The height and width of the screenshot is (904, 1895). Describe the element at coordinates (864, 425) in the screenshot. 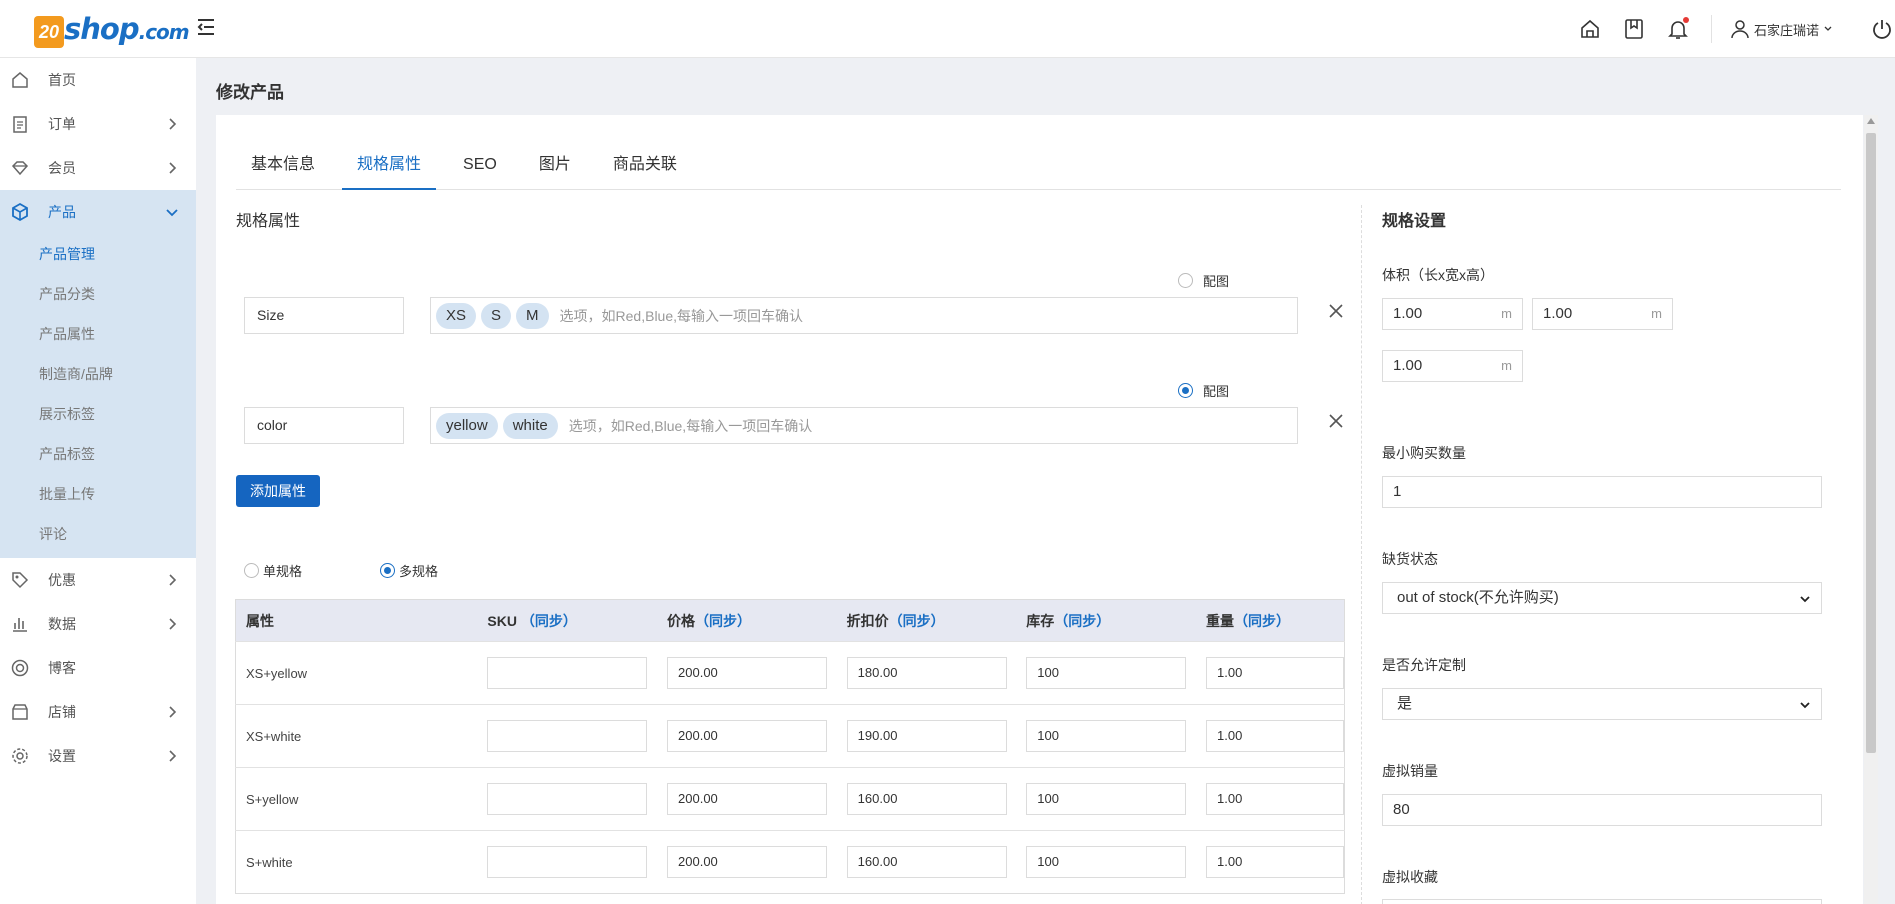

I see `attribute-values-input: yellow white 选项，如Red,Blue,每输入一项回车确认` at that location.